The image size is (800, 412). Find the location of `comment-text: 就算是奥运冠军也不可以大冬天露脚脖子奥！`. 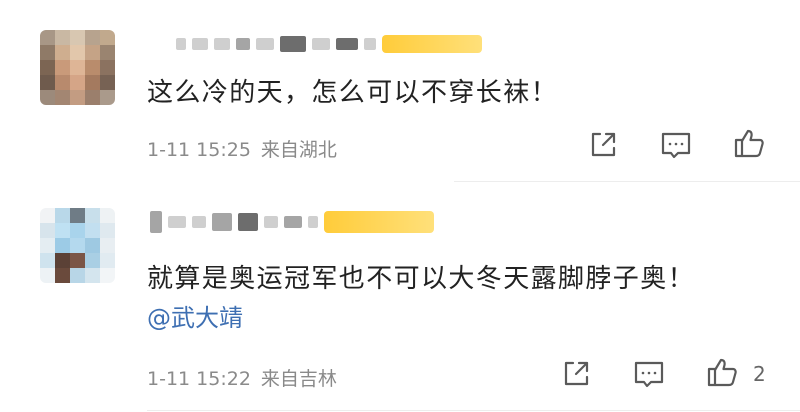

comment-text: 就算是奥运冠军也不可以大冬天露脚脖子奥！ is located at coordinates (421, 279).